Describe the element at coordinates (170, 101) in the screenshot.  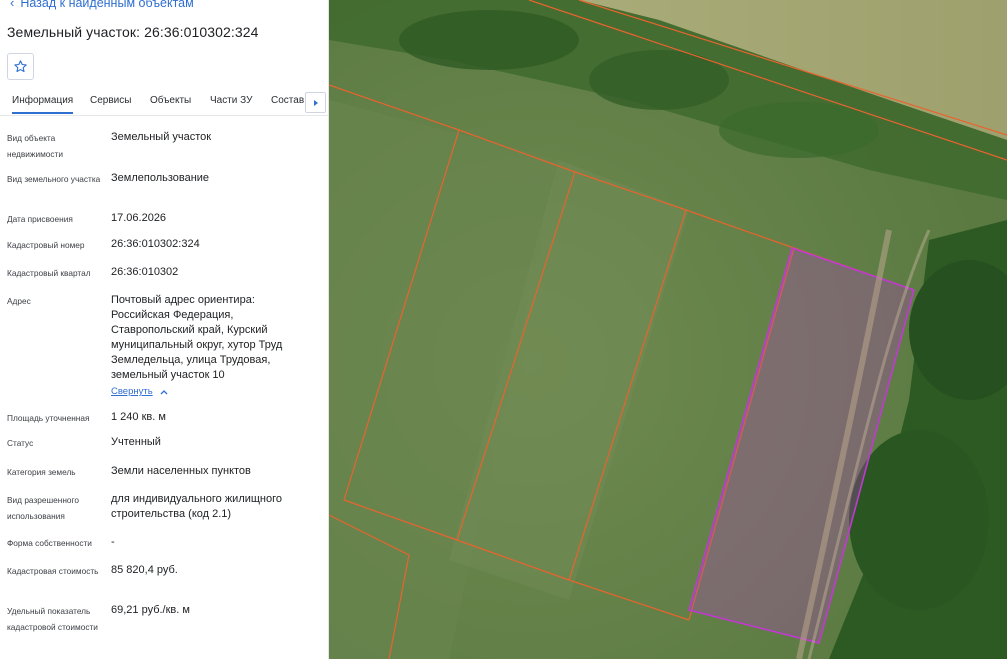
I see `tab-objects: Объекты` at that location.